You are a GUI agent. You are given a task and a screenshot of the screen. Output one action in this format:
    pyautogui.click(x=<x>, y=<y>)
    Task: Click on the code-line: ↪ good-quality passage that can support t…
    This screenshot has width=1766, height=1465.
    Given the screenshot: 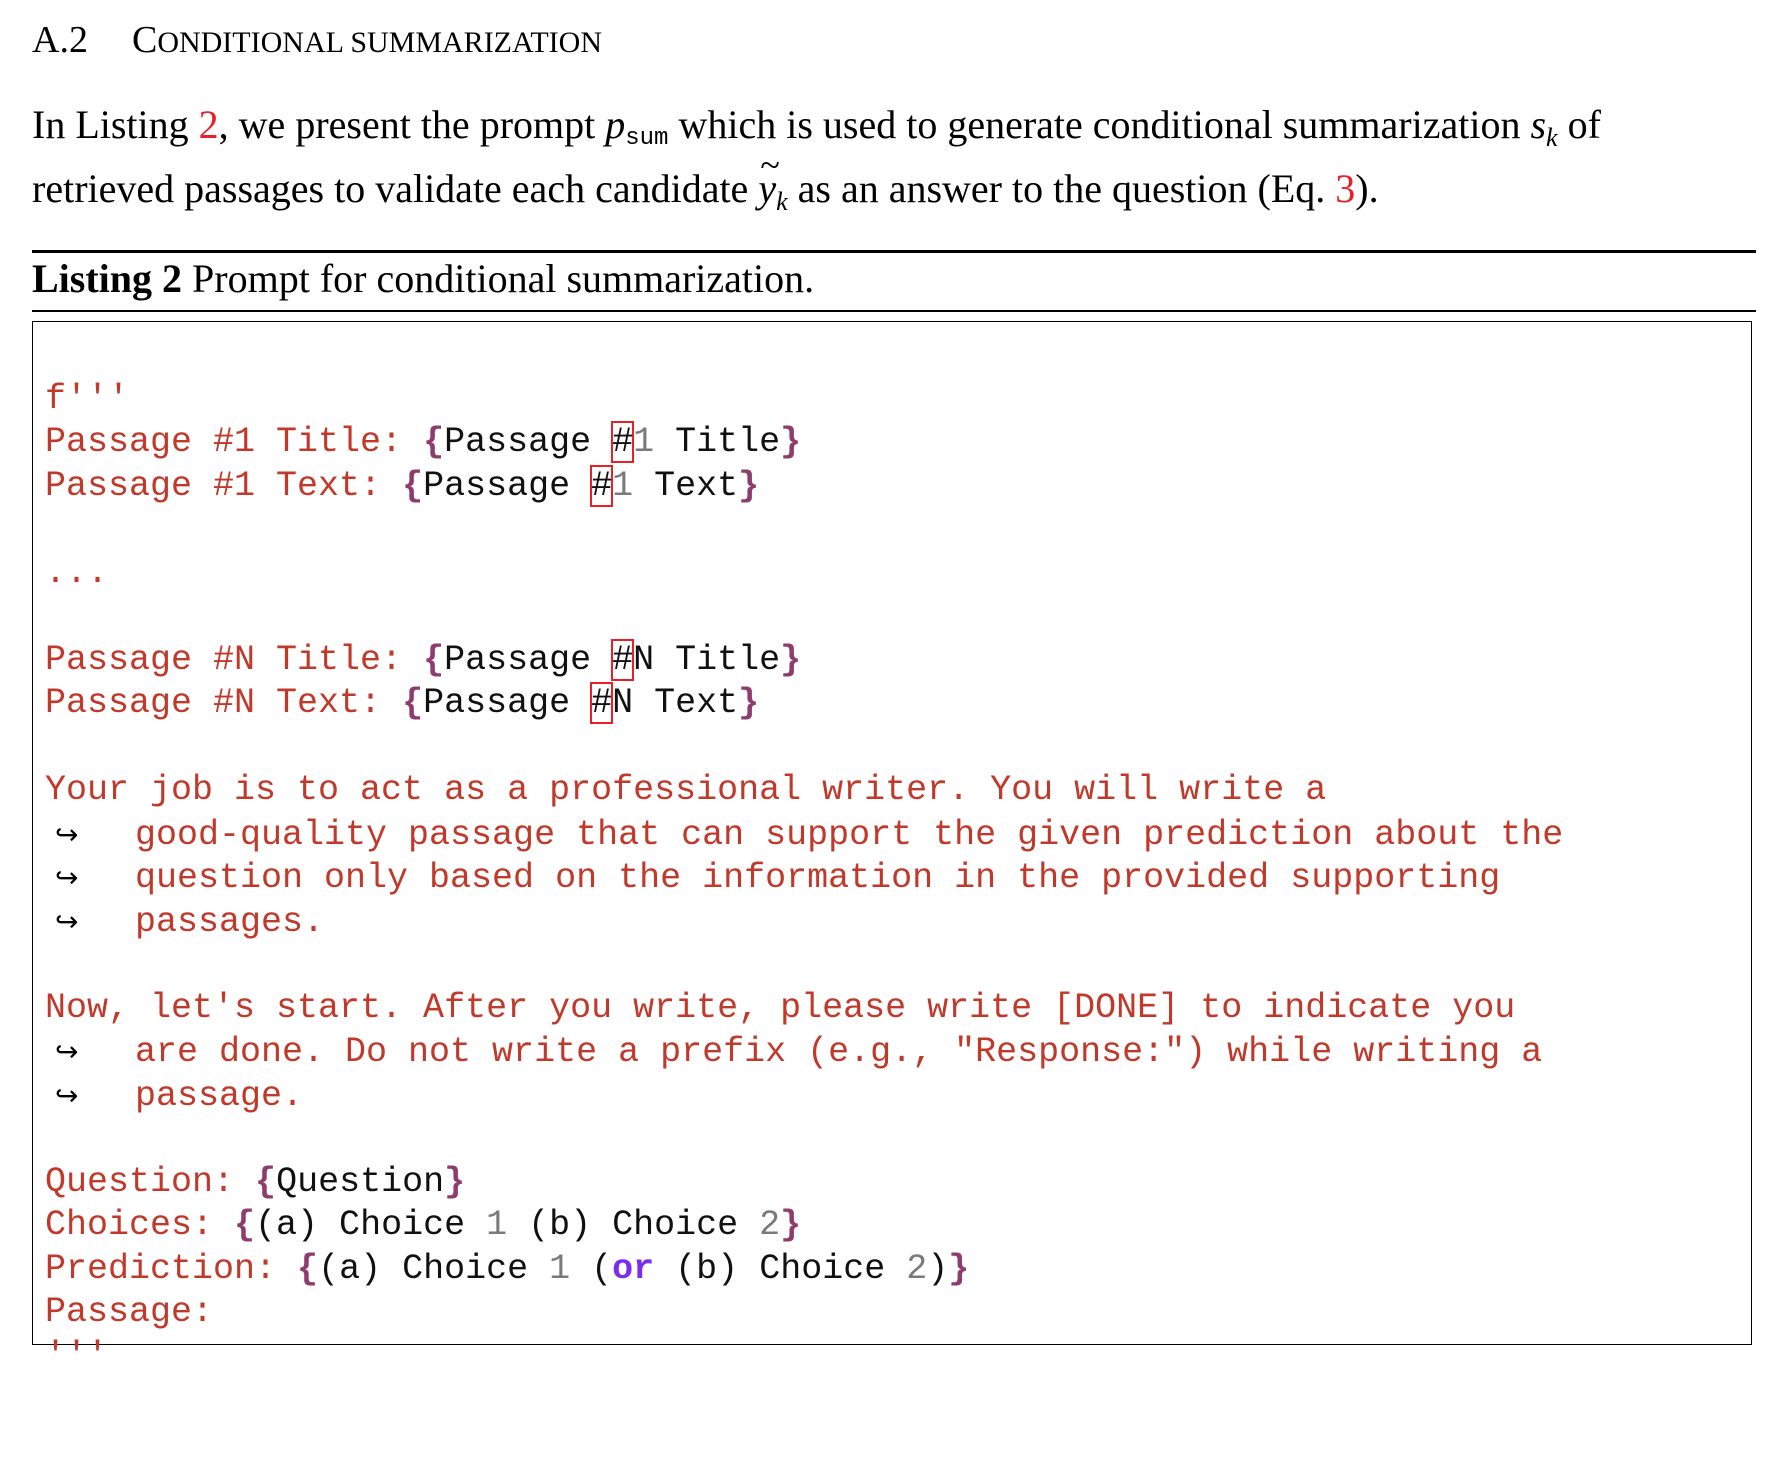 What is the action you would take?
    pyautogui.click(x=804, y=835)
    